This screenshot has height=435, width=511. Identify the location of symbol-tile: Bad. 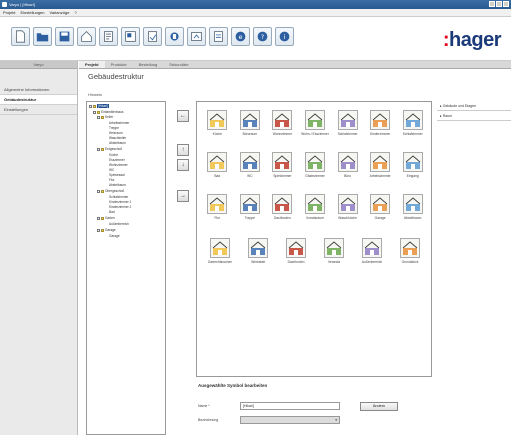
(217, 165).